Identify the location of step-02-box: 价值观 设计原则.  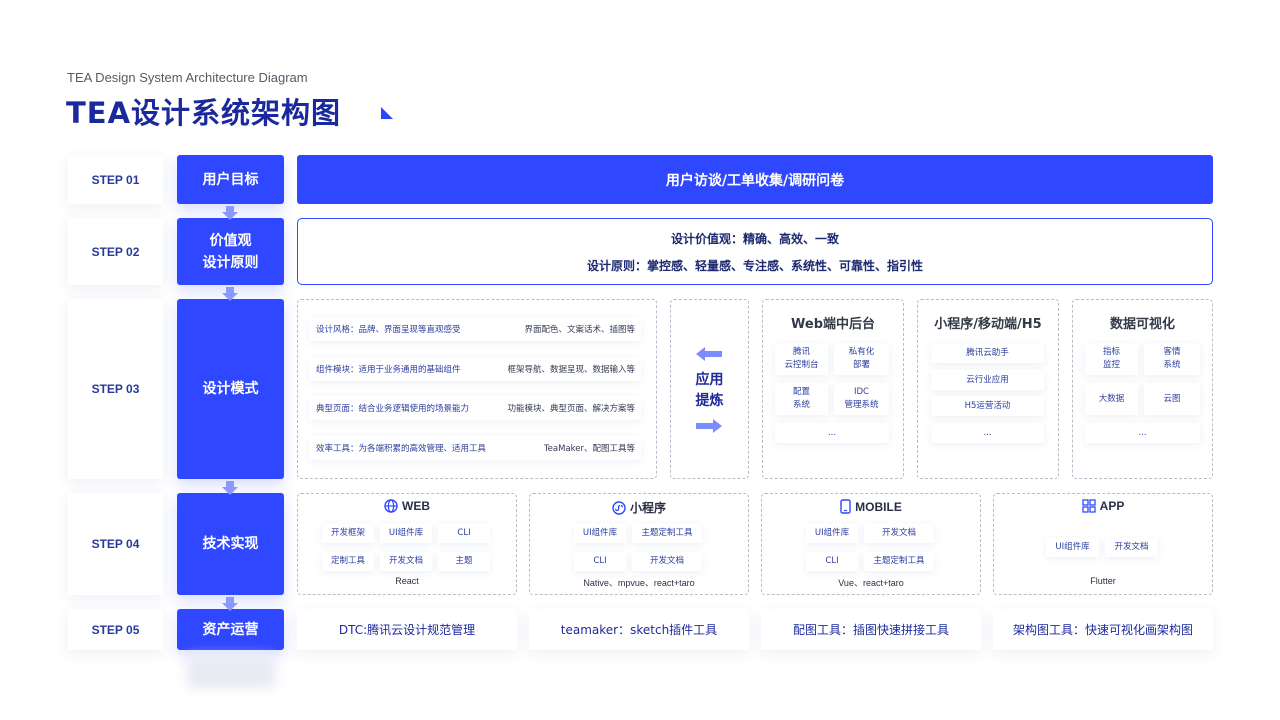
(230, 251).